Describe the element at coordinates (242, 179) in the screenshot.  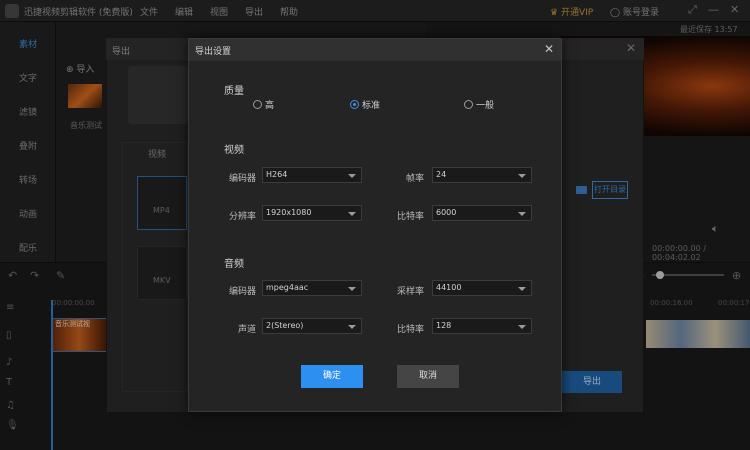
I see `video-encoder-label: 编码器` at that location.